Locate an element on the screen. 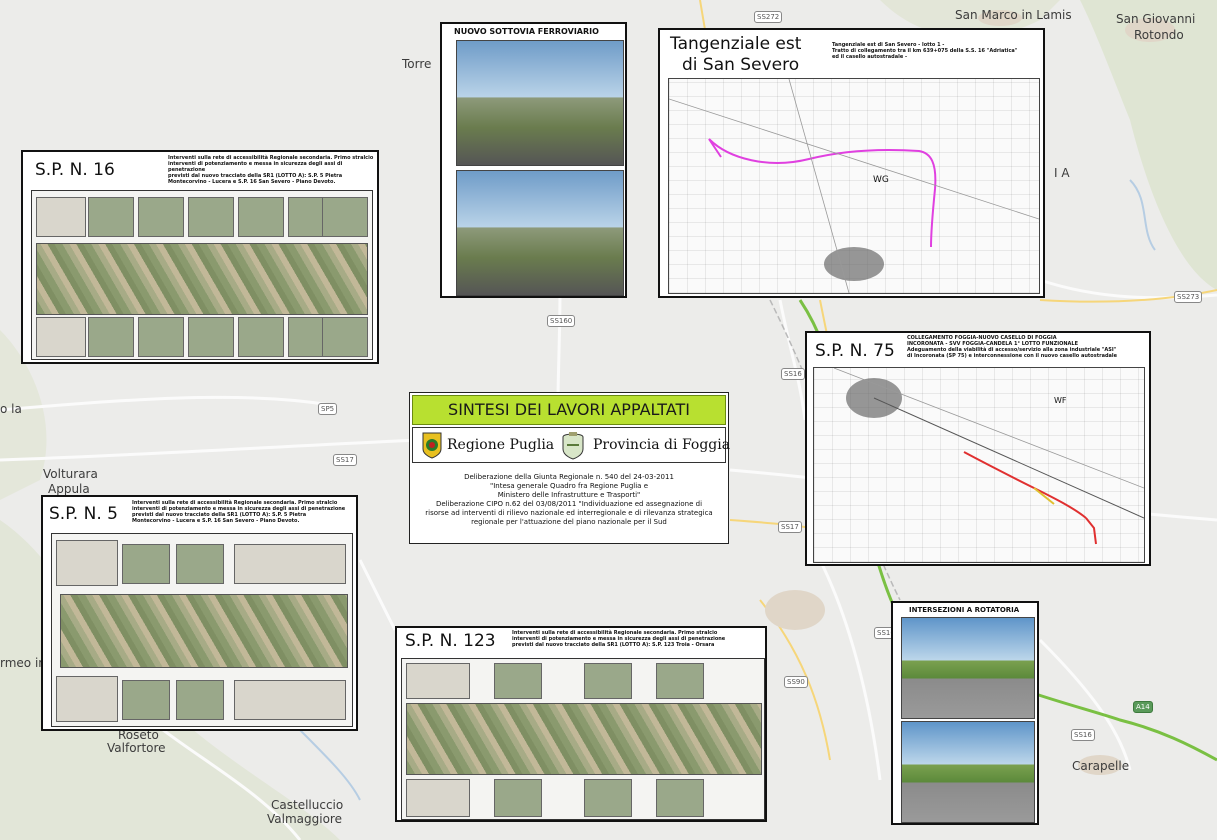 This screenshot has width=1217, height=840. route-plan-map: WF is located at coordinates (979, 465).